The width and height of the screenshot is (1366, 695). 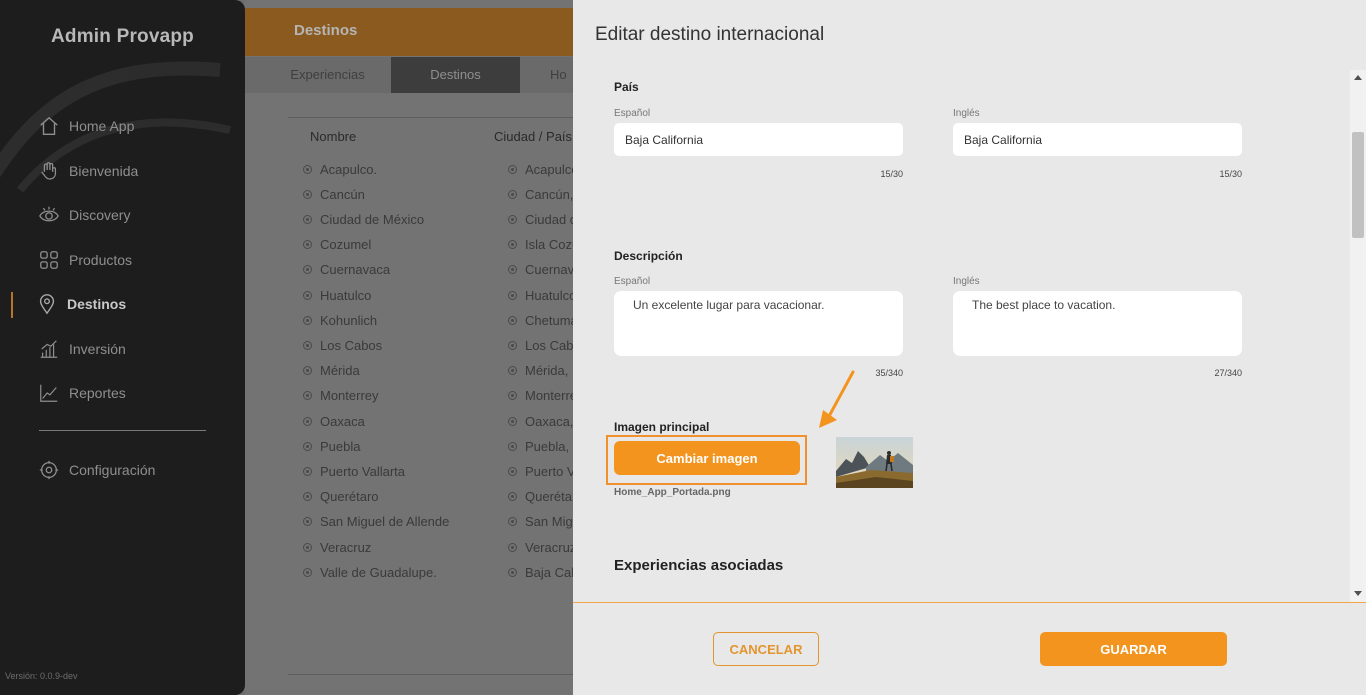 I want to click on sidebar-item-bienvenida: Bienvenida, so click(x=88, y=171).